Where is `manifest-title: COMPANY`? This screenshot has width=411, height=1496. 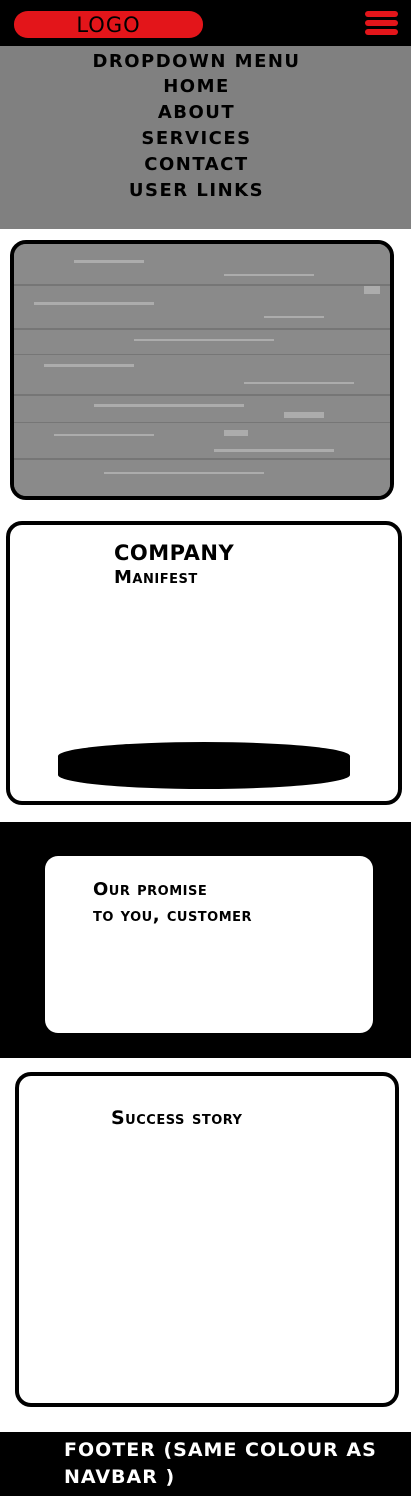 manifest-title: COMPANY is located at coordinates (174, 553).